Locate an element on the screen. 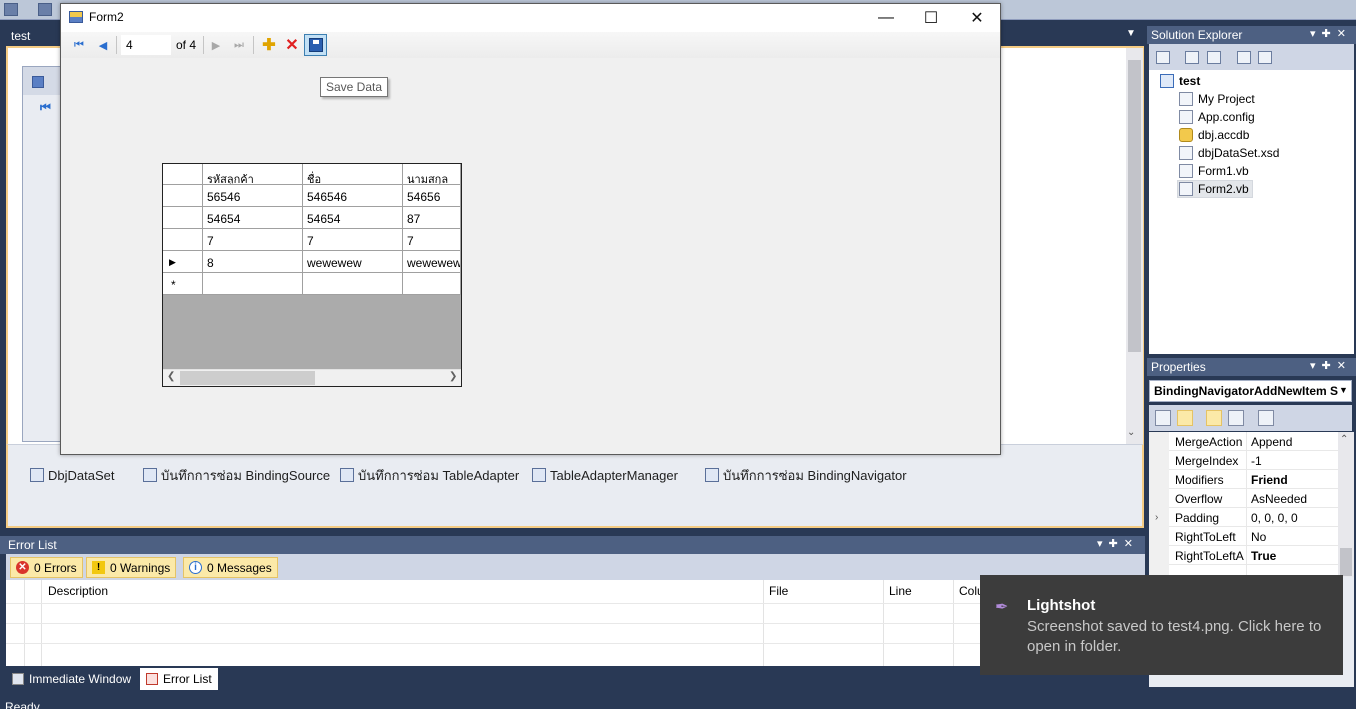 This screenshot has height=709, width=1356. property-value: True is located at coordinates (1263, 556).